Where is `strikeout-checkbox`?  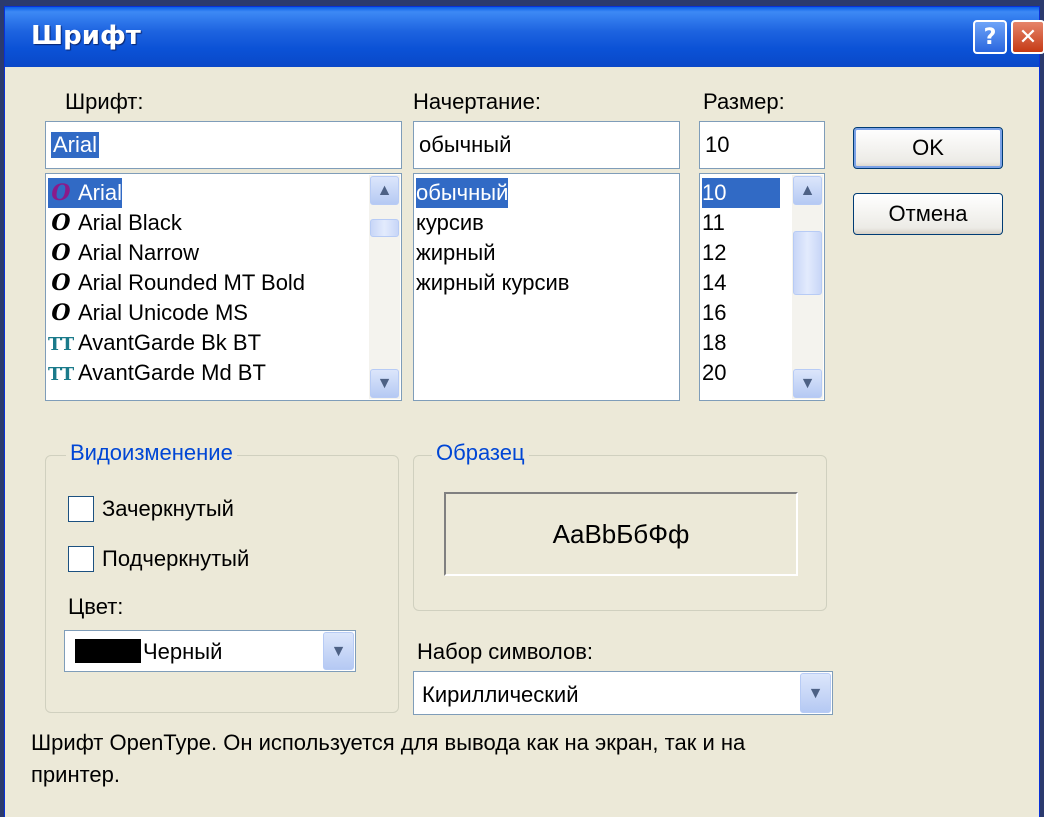
strikeout-checkbox is located at coordinates (81, 509).